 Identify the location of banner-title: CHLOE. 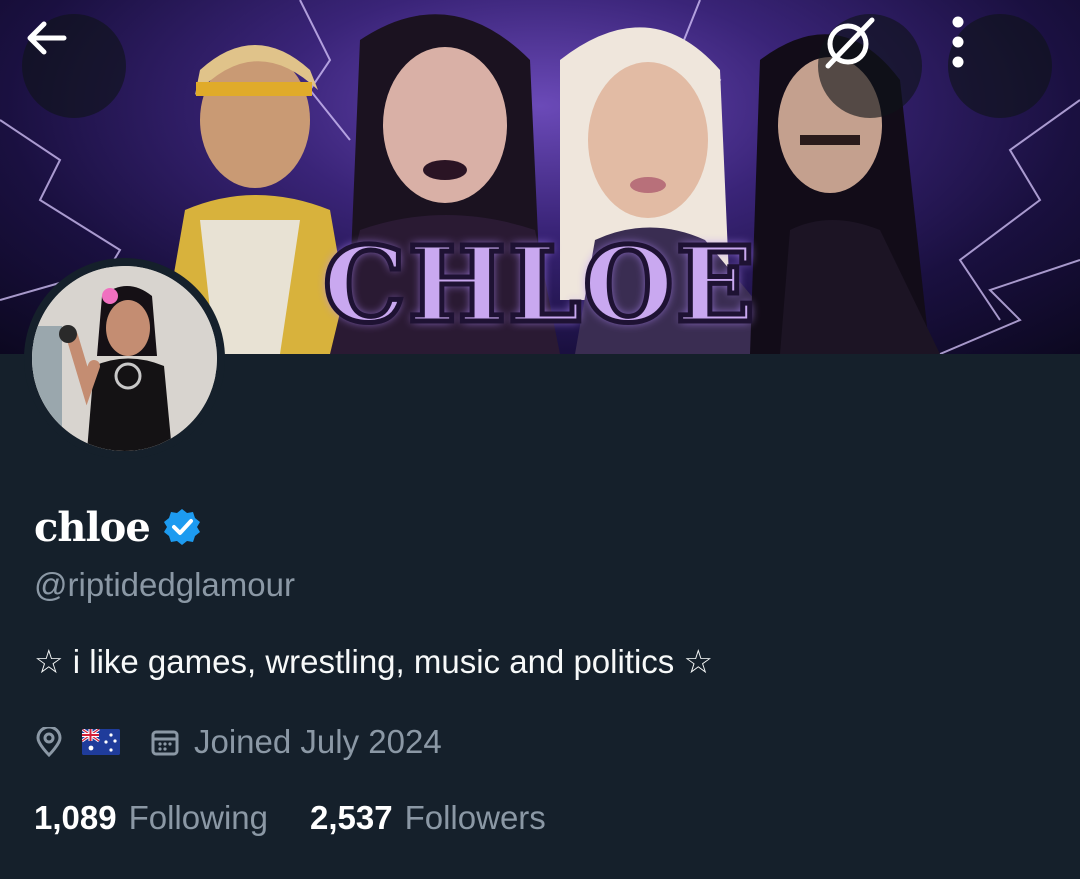
(539, 284).